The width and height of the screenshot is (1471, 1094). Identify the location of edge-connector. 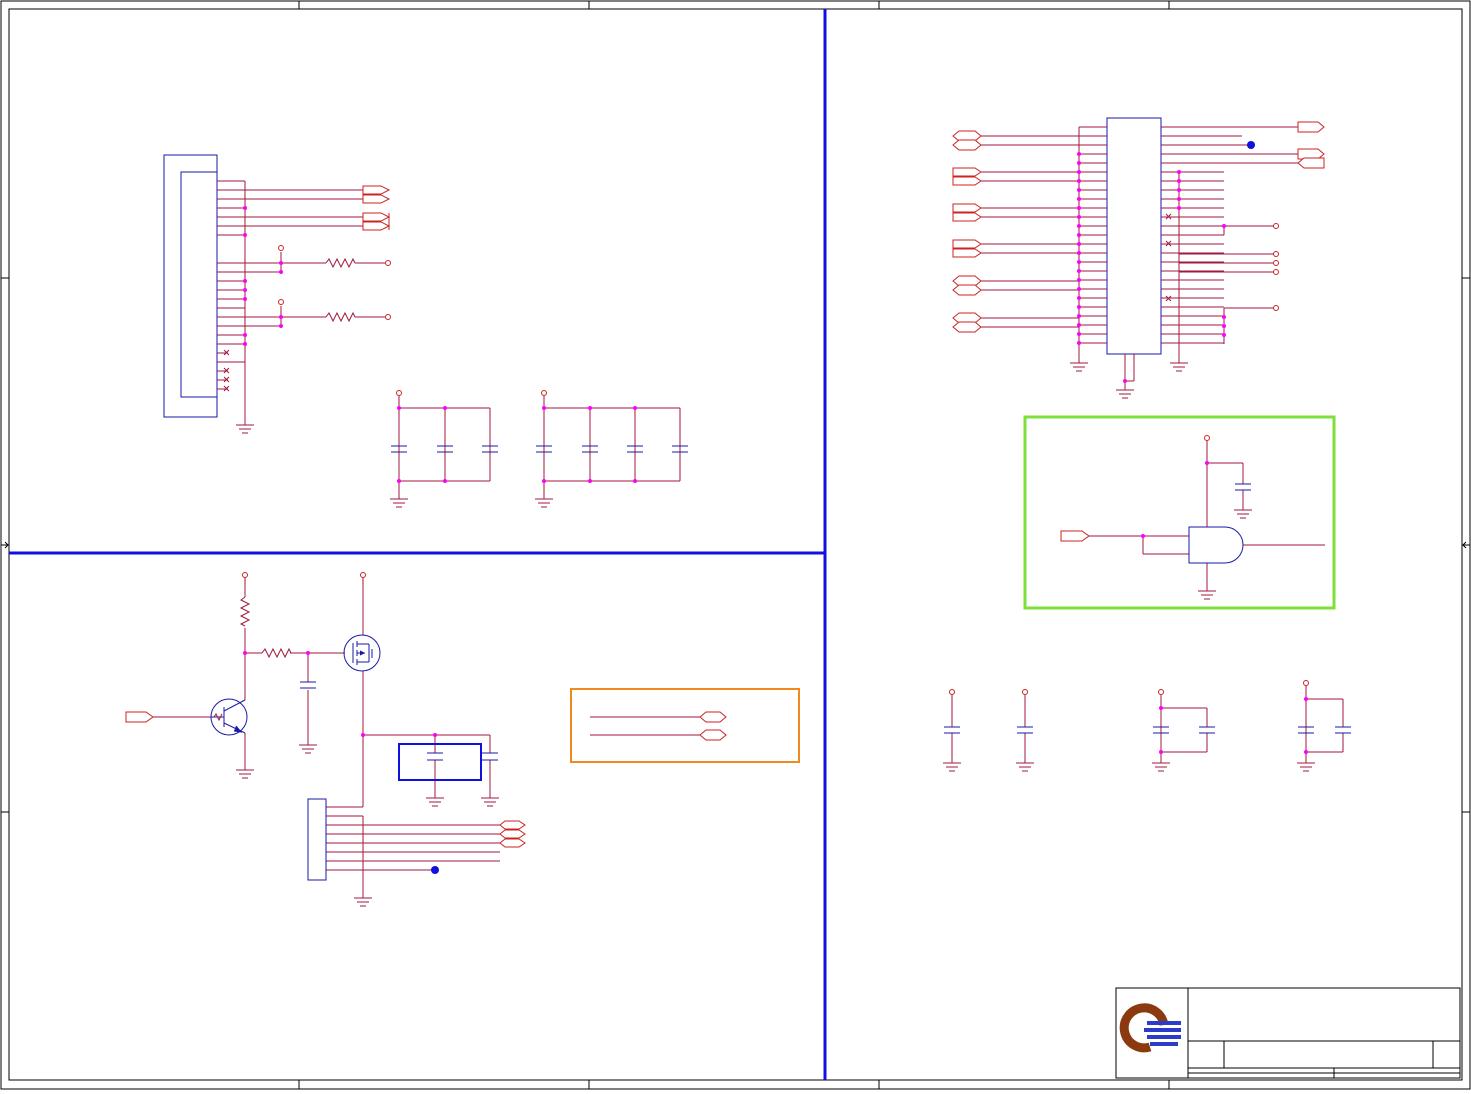
(190, 286).